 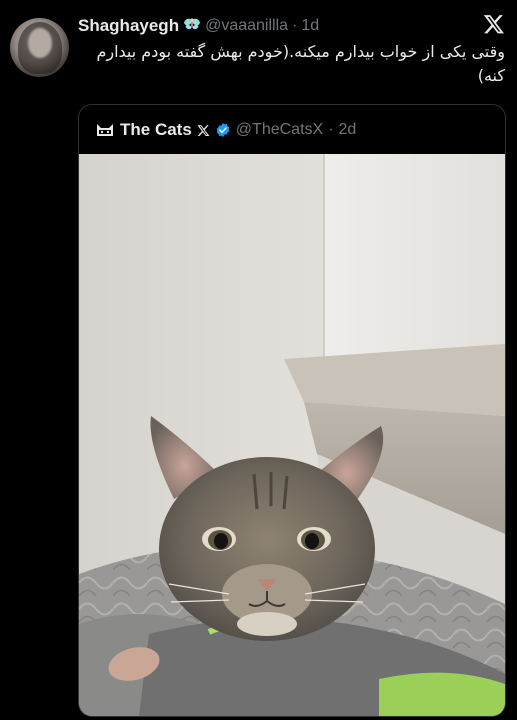 What do you see at coordinates (310, 26) in the screenshot?
I see `tweet-time: 1d` at bounding box center [310, 26].